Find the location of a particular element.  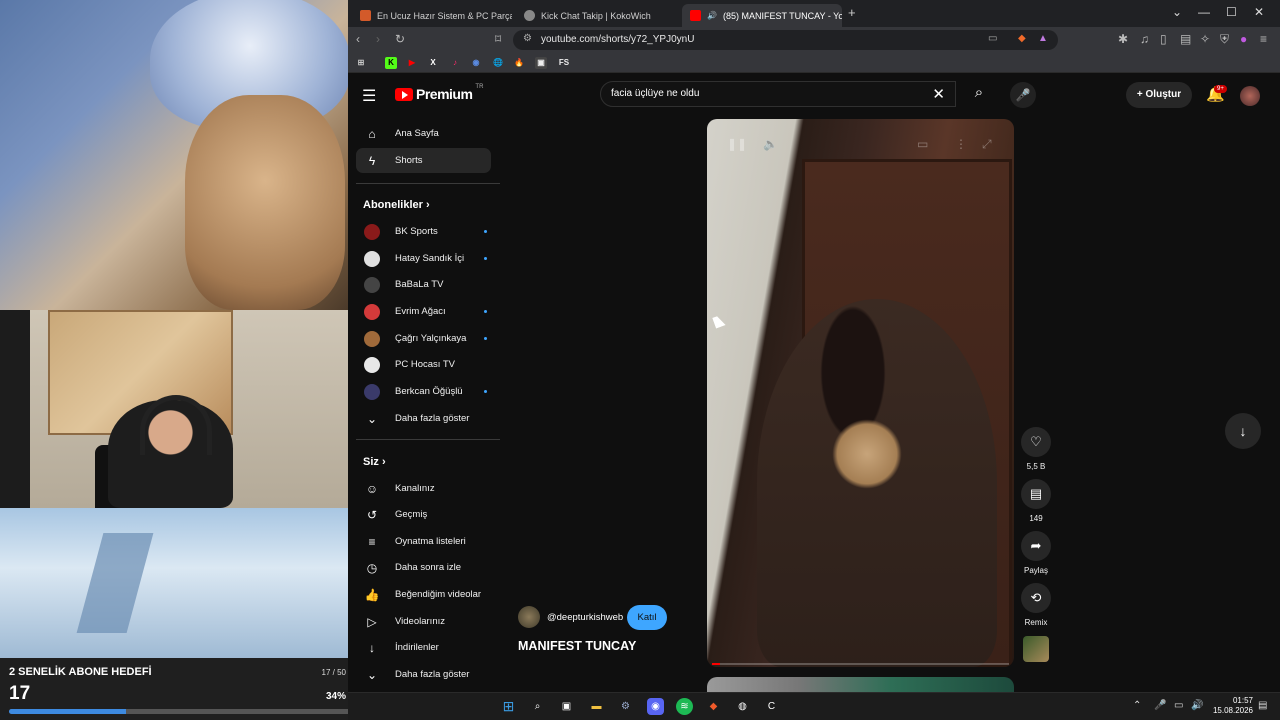

clock-date: 15.08.2026 is located at coordinates (1228, 710).